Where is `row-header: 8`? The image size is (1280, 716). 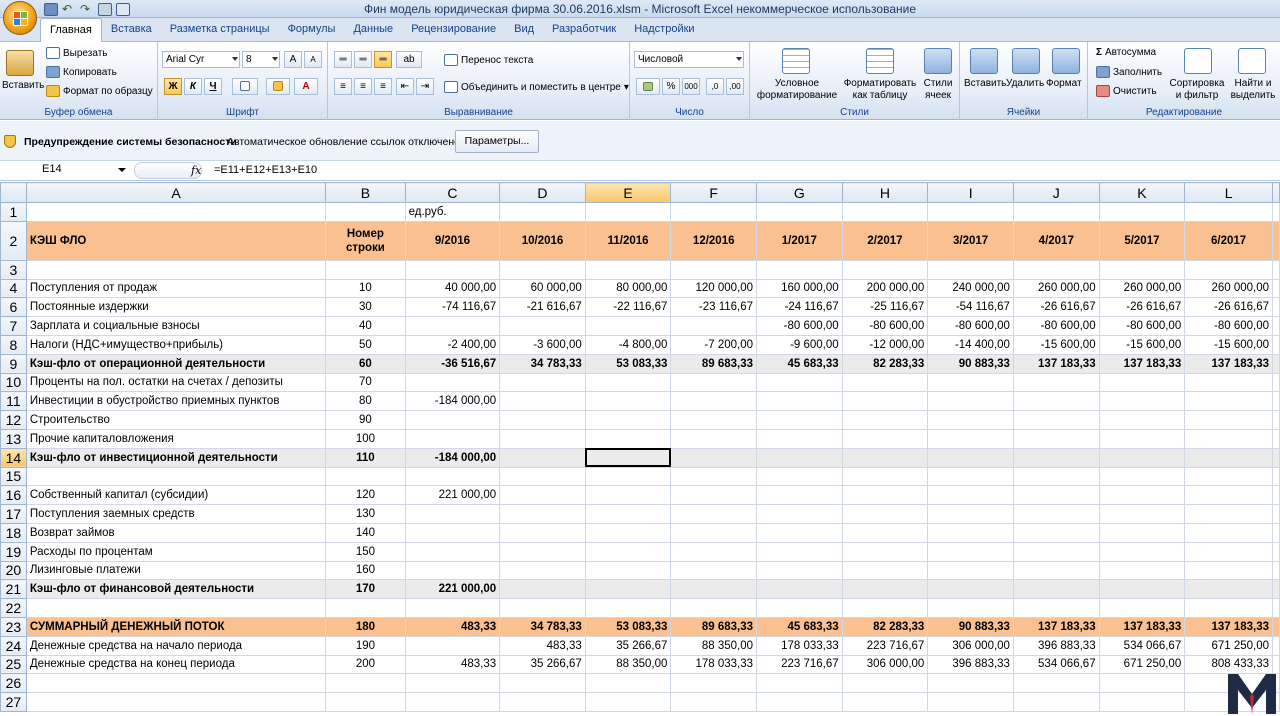 row-header: 8 is located at coordinates (13, 344).